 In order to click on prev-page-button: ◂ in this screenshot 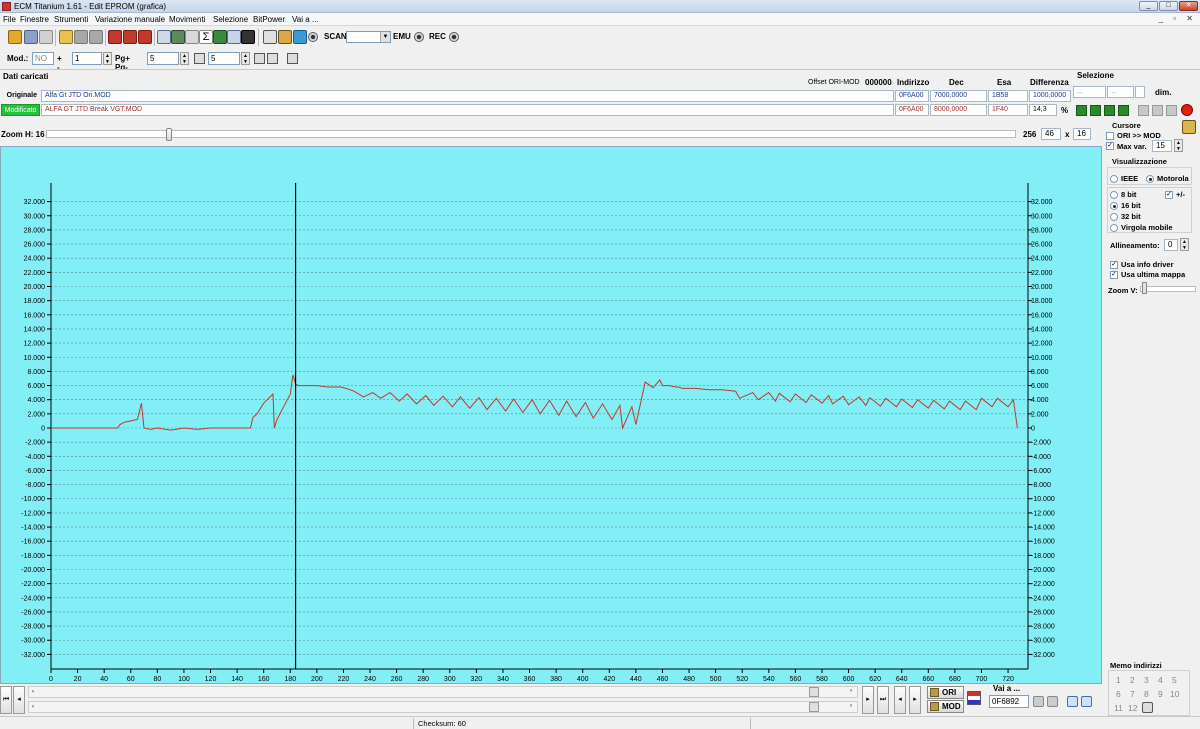, I will do `click(19, 700)`.